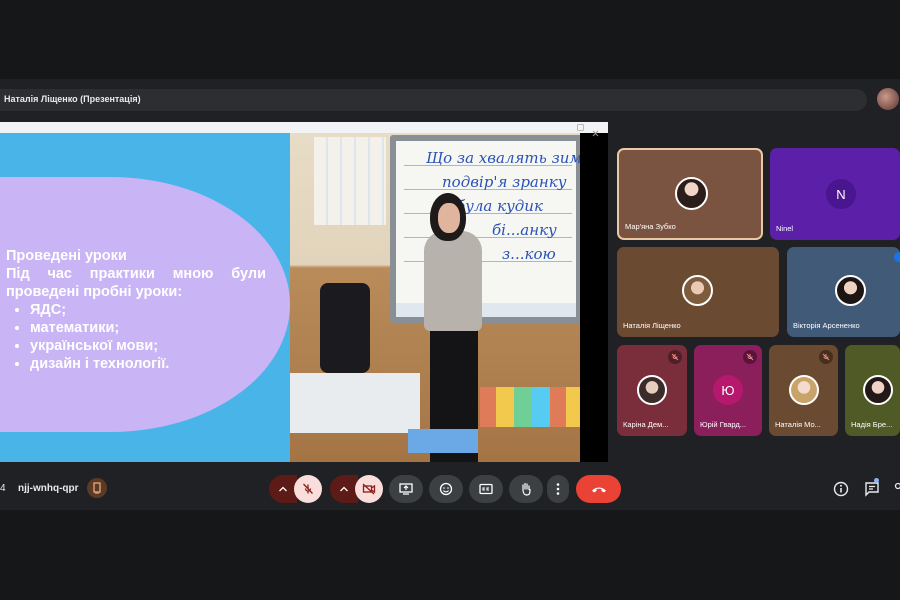 The image size is (900, 600). Describe the element at coordinates (826, 325) in the screenshot. I see `participant-name: Вікторія Арсененко` at that location.